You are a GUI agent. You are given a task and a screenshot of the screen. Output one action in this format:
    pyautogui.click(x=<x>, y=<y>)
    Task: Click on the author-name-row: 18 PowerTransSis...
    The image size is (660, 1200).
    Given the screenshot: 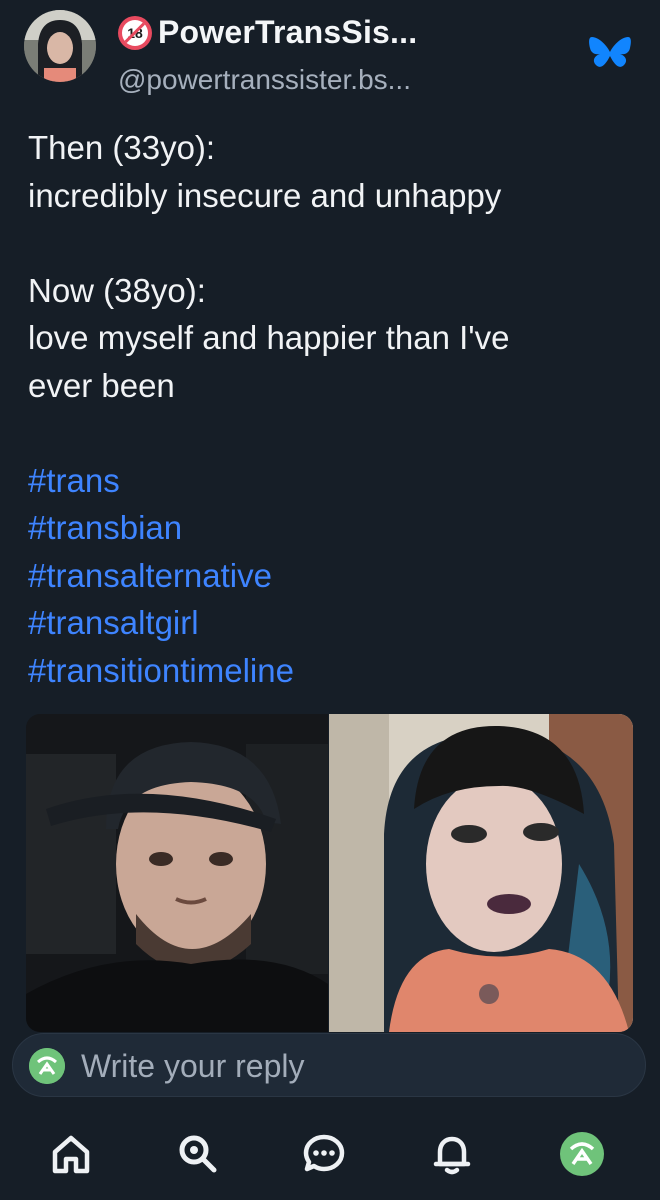 What is the action you would take?
    pyautogui.click(x=267, y=32)
    